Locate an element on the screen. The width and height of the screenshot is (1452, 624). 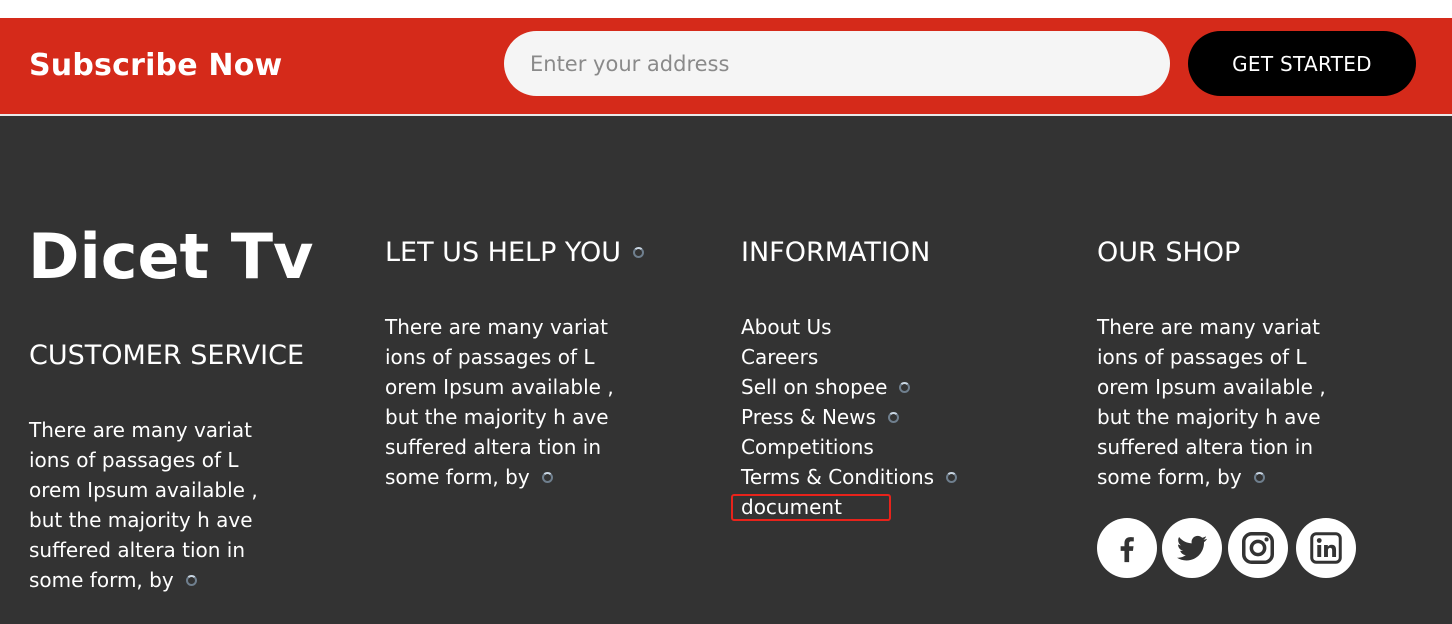
twitter-icon is located at coordinates (1192, 548).